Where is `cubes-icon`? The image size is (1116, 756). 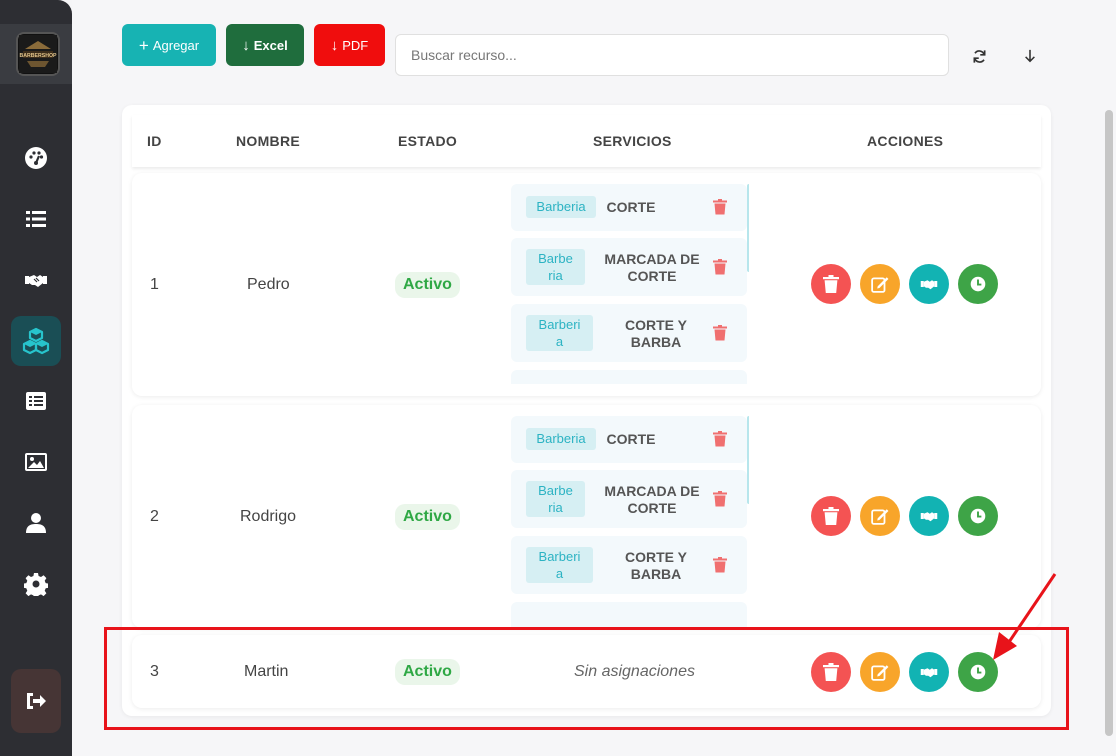 cubes-icon is located at coordinates (36, 341).